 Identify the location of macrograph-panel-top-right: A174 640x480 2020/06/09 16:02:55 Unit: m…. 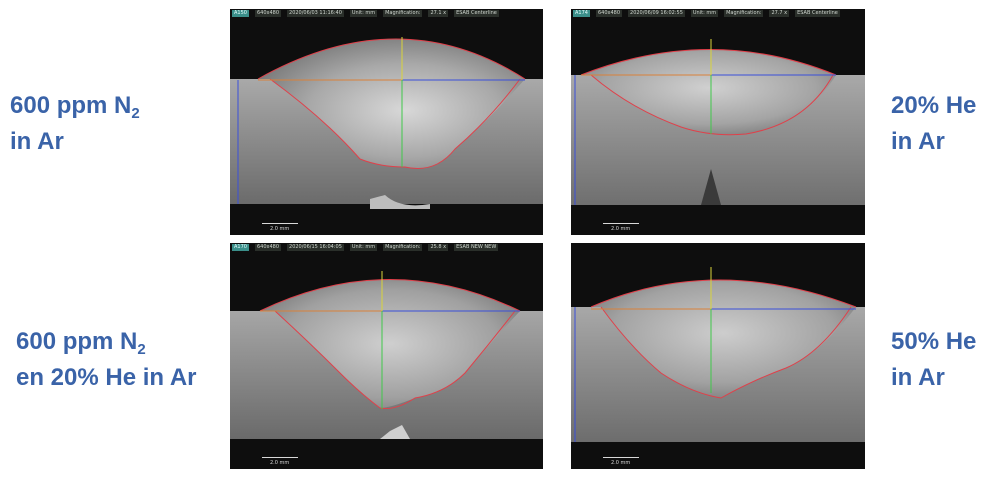
(718, 122).